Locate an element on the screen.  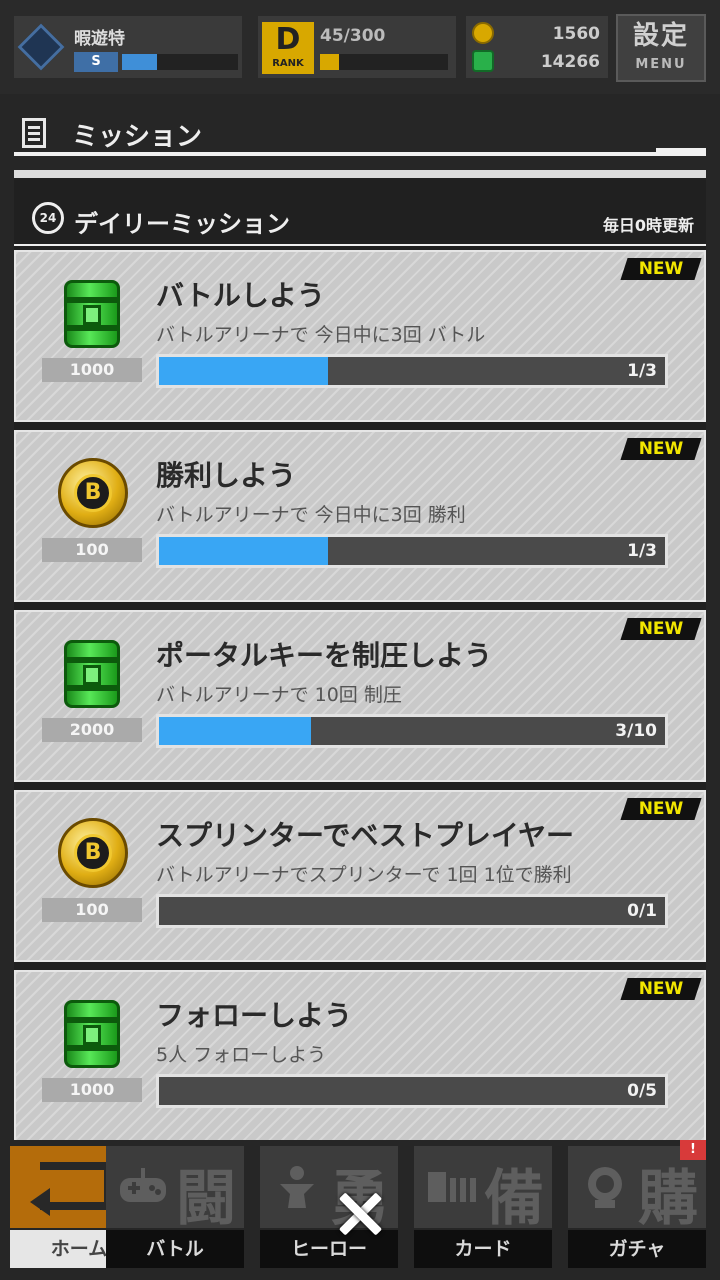
mission-card: NEW 1000 フォローしよう 5人 フォローしよう 0/5 is located at coordinates (360, 1056).